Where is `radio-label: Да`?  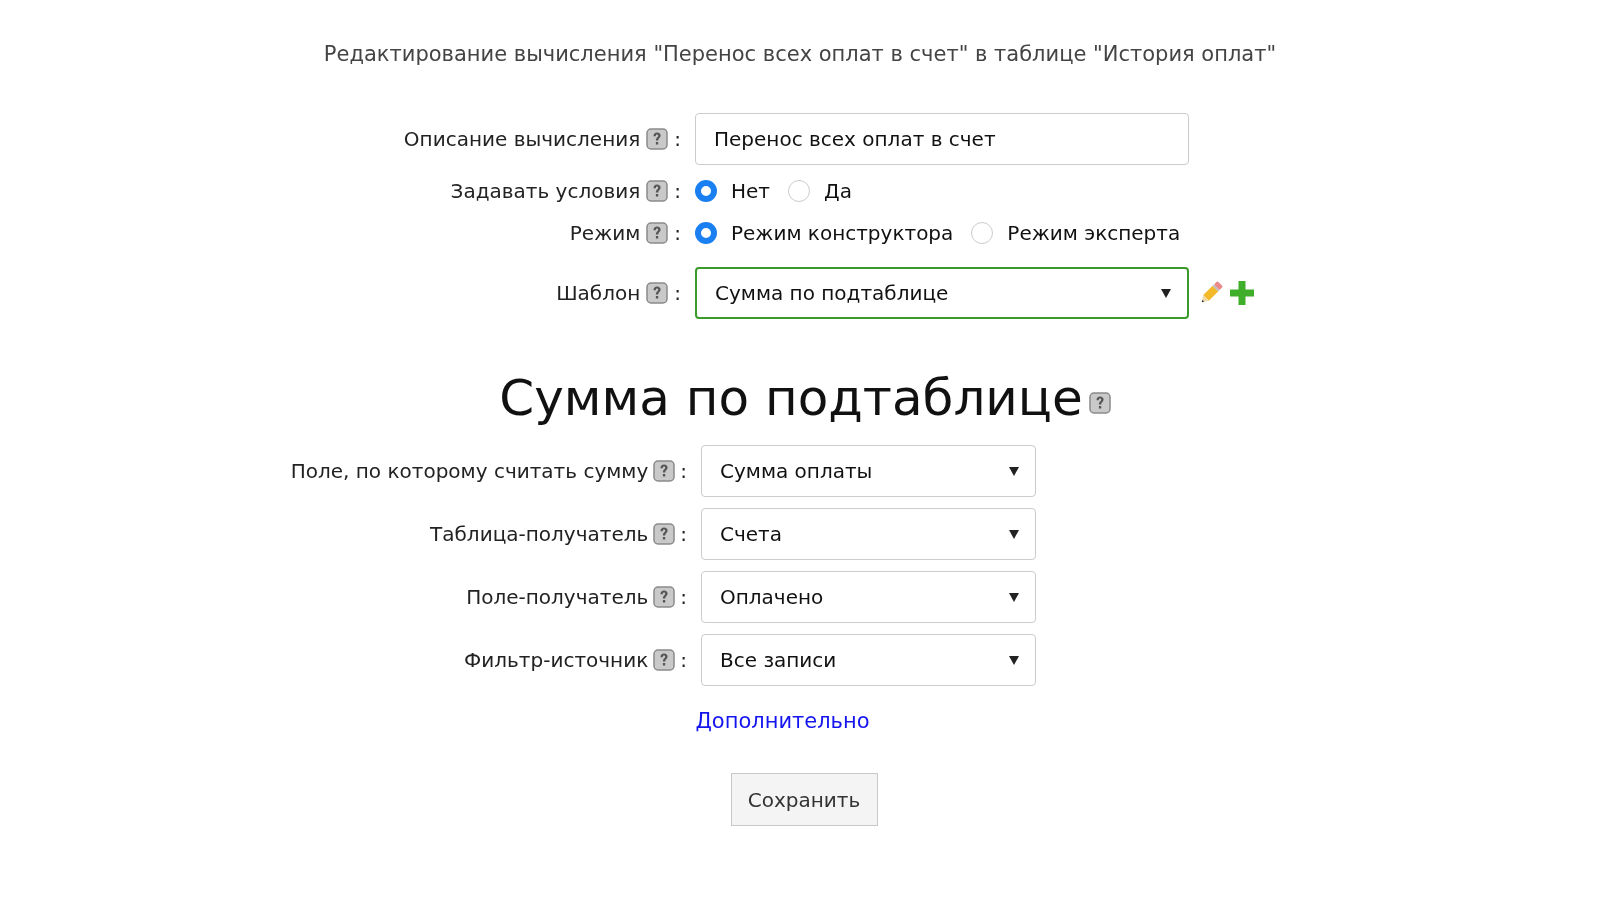 radio-label: Да is located at coordinates (838, 191).